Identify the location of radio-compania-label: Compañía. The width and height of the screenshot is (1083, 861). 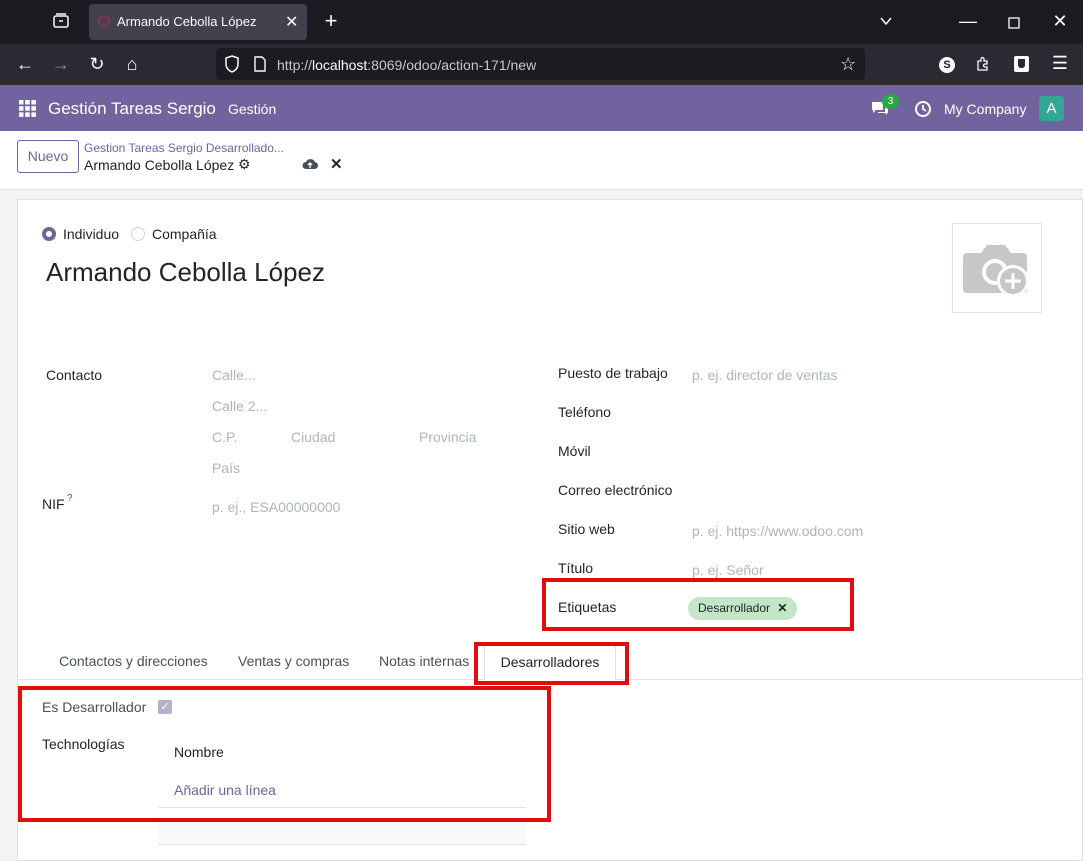
(184, 234).